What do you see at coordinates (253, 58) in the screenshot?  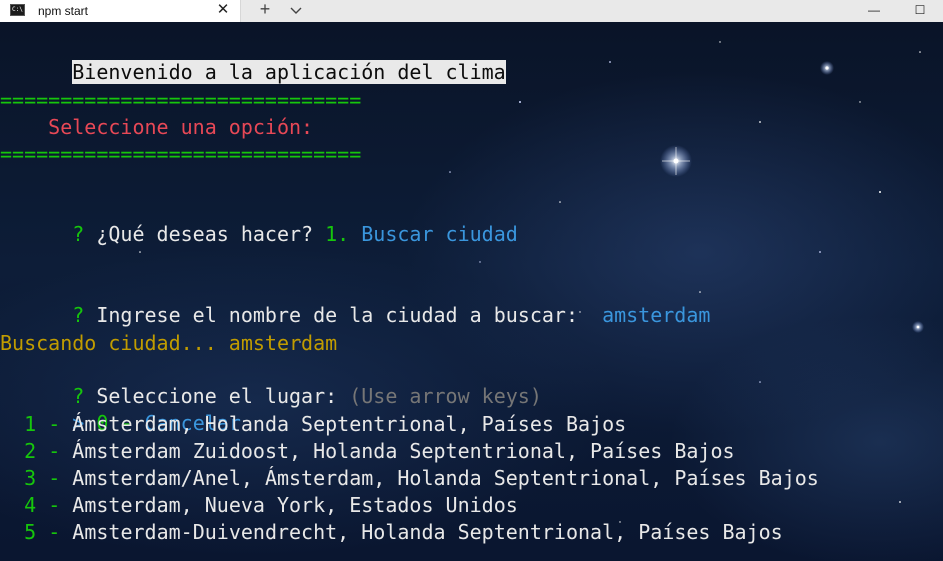 I see `welcome-line: Bienvenido a la aplicación del clima` at bounding box center [253, 58].